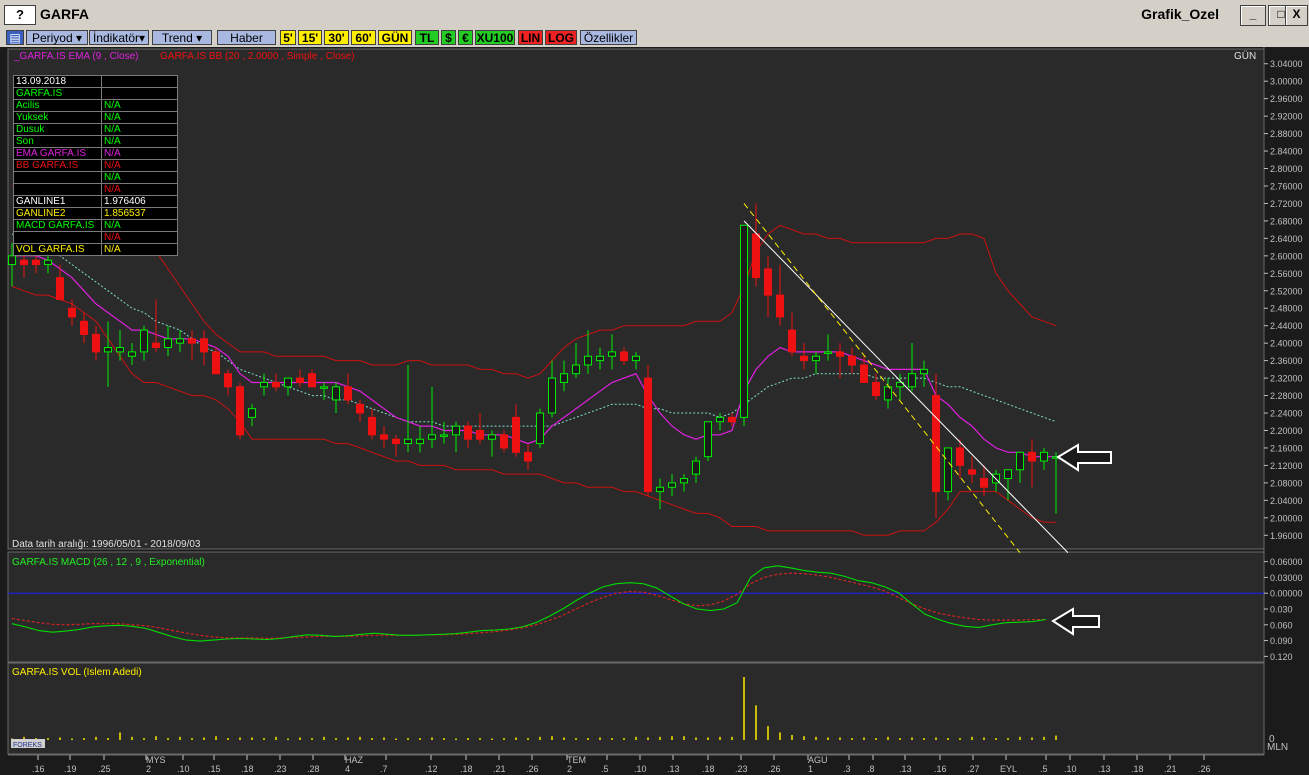 The image size is (1309, 775). What do you see at coordinates (79, 38) in the screenshot?
I see `chevron-down-icon: ▾` at bounding box center [79, 38].